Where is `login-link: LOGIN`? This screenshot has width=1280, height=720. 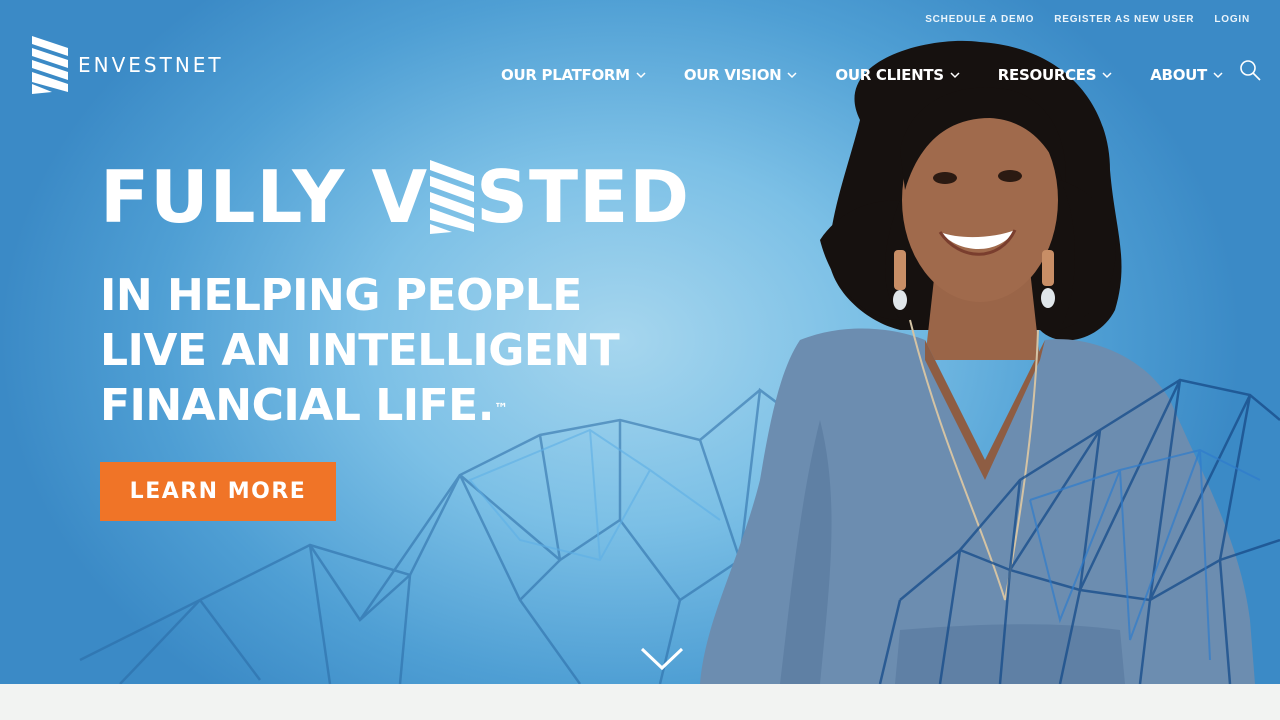 login-link: LOGIN is located at coordinates (1232, 19).